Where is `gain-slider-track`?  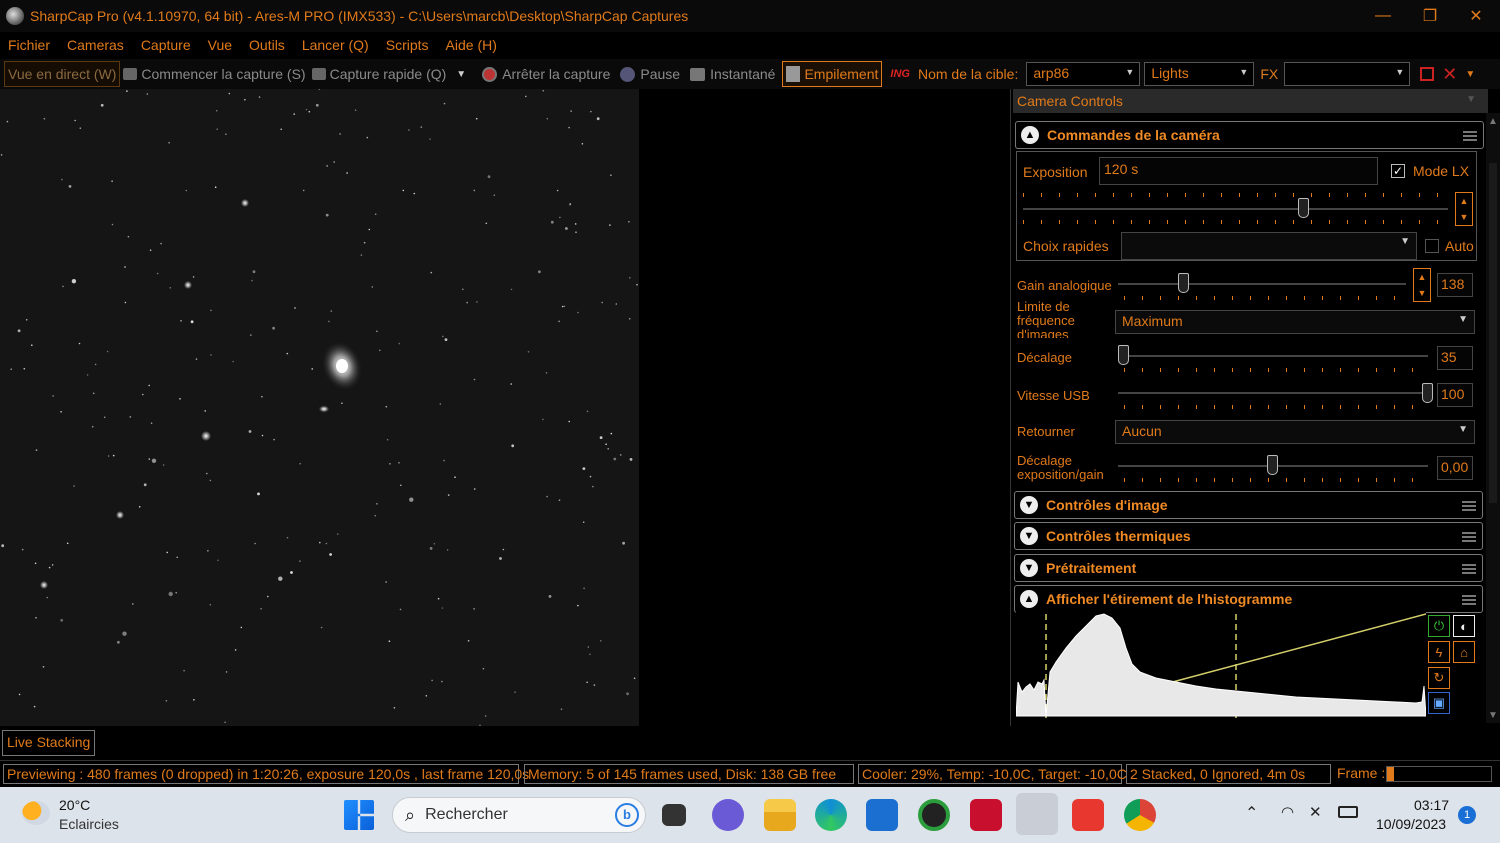 gain-slider-track is located at coordinates (1262, 284).